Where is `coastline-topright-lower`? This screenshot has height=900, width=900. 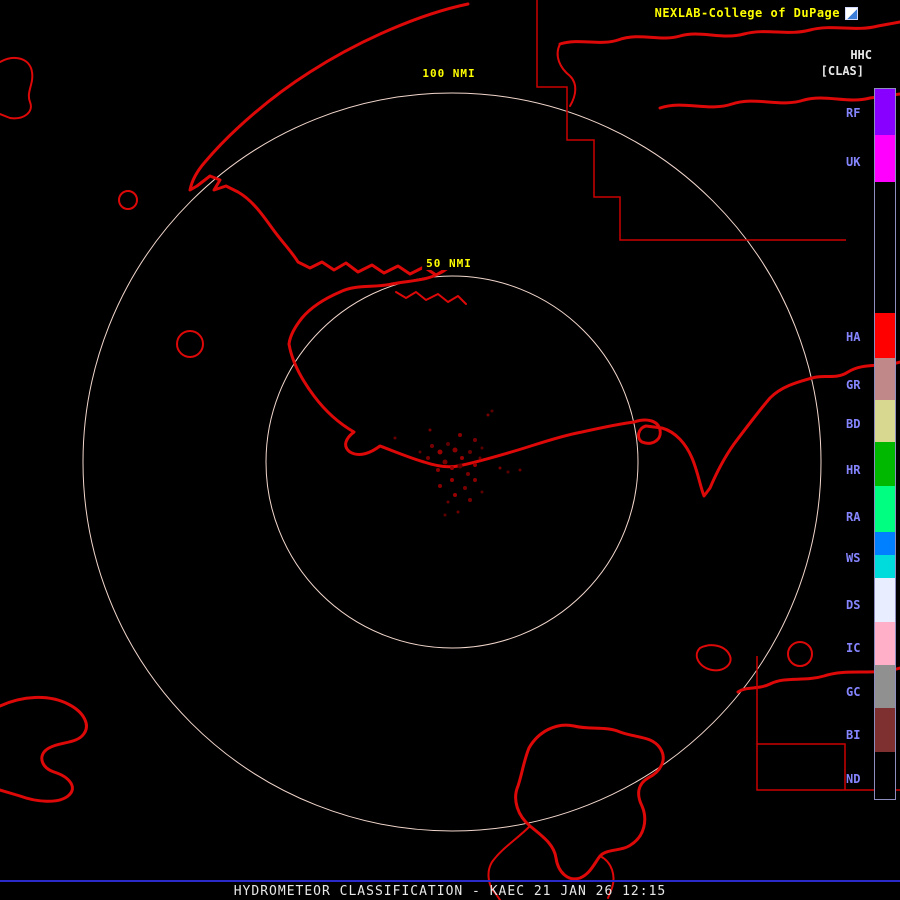 coastline-topright-lower is located at coordinates (779, 101).